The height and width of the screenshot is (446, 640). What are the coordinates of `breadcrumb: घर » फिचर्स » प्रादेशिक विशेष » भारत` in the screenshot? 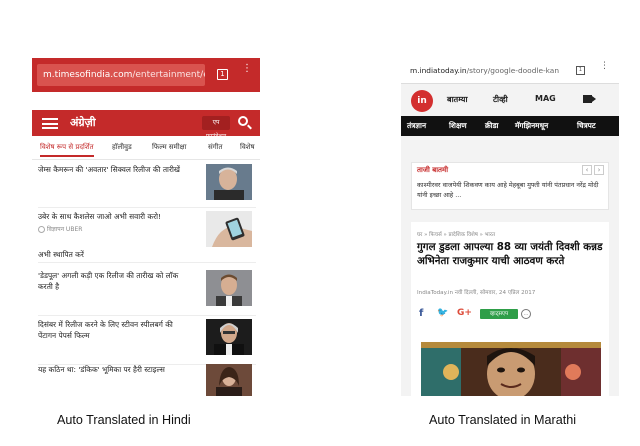 It's located at (456, 235).